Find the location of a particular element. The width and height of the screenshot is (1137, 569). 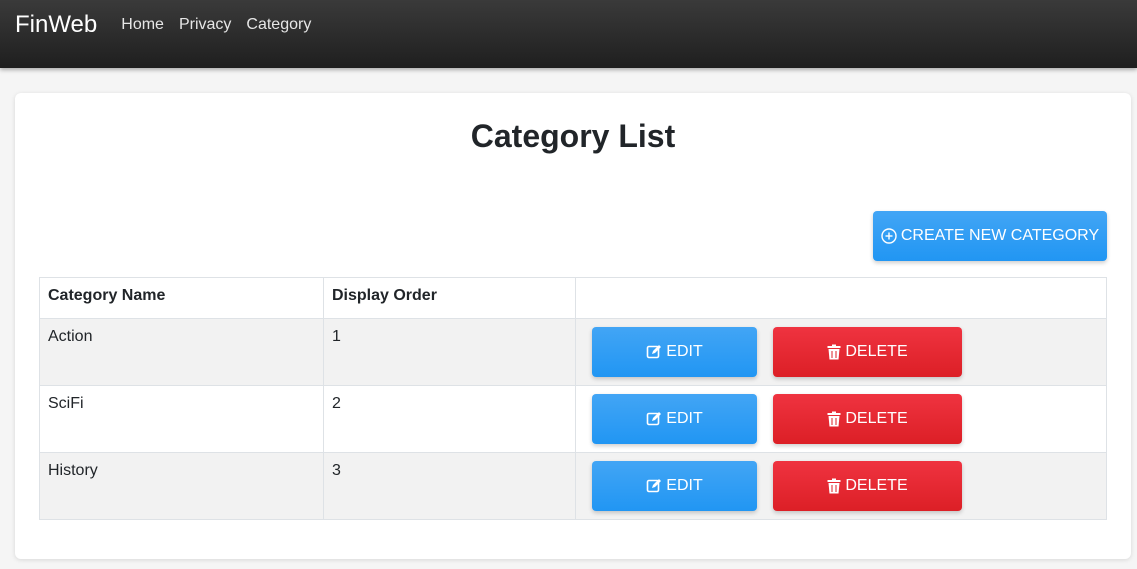

nav-links: Home Privacy Category is located at coordinates (216, 23).